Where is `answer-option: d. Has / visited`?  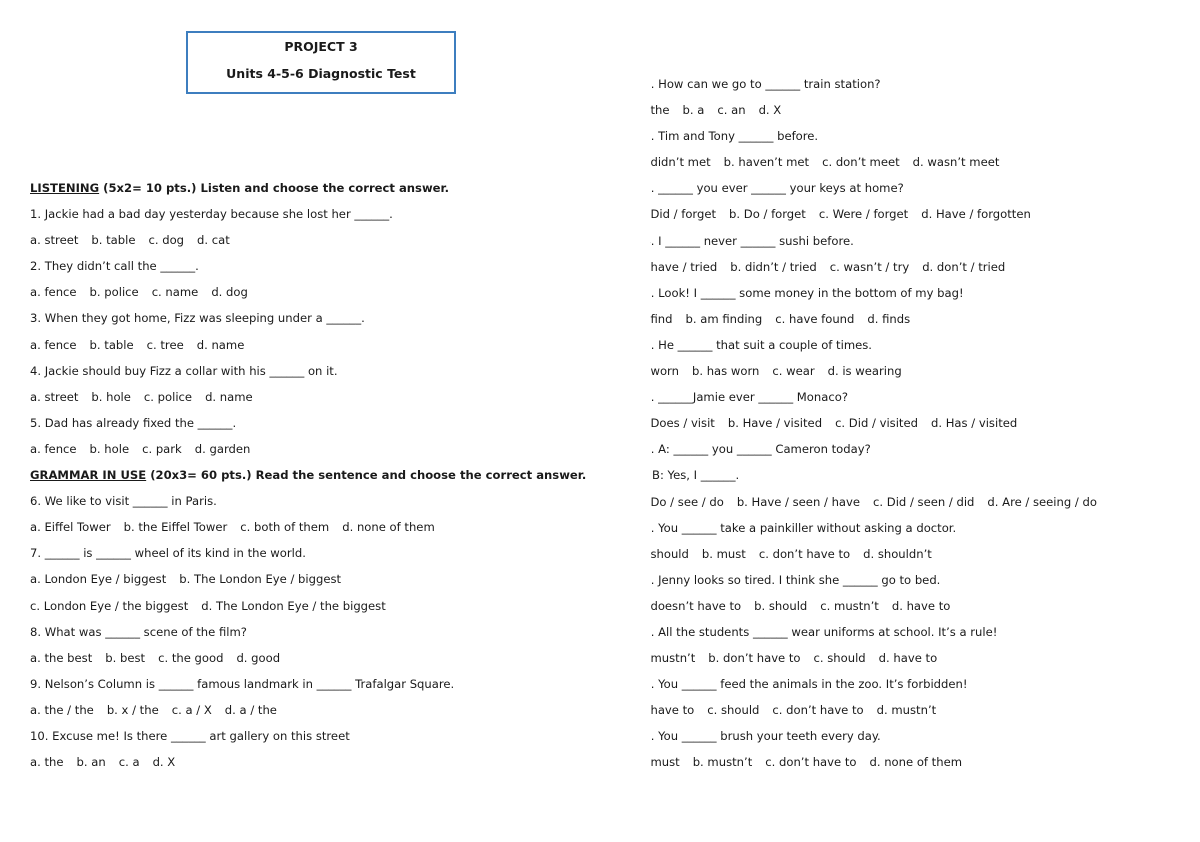 answer-option: d. Has / visited is located at coordinates (974, 423).